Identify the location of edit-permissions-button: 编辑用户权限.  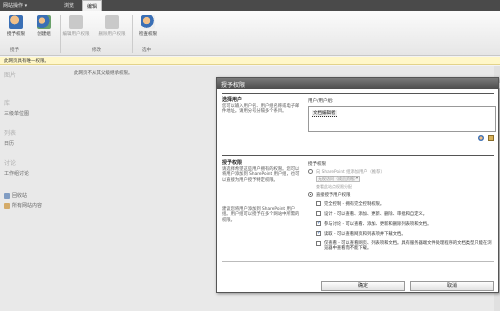
(76, 26).